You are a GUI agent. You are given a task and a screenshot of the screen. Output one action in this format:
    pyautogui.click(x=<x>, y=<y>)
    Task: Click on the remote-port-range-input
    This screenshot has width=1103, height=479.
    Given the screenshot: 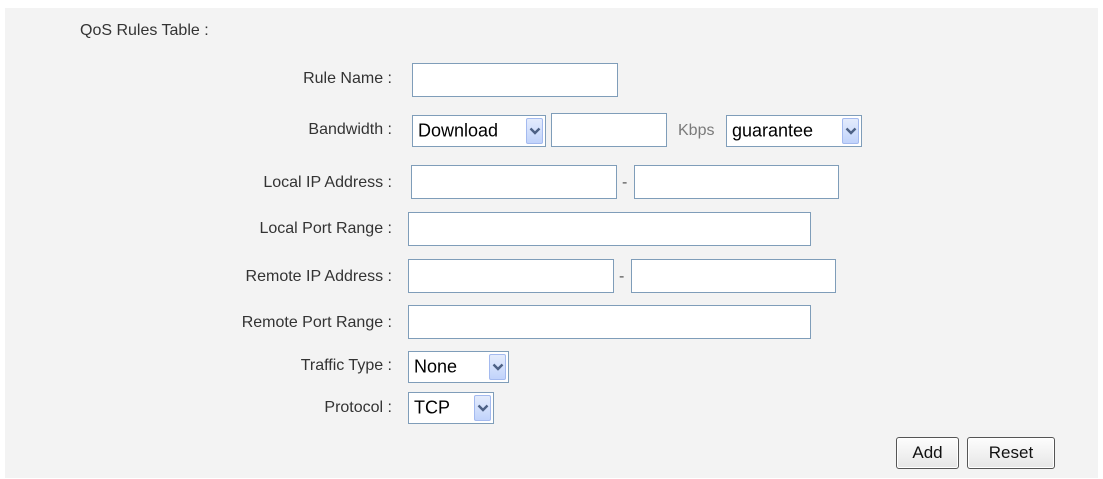 What is the action you would take?
    pyautogui.click(x=609, y=322)
    